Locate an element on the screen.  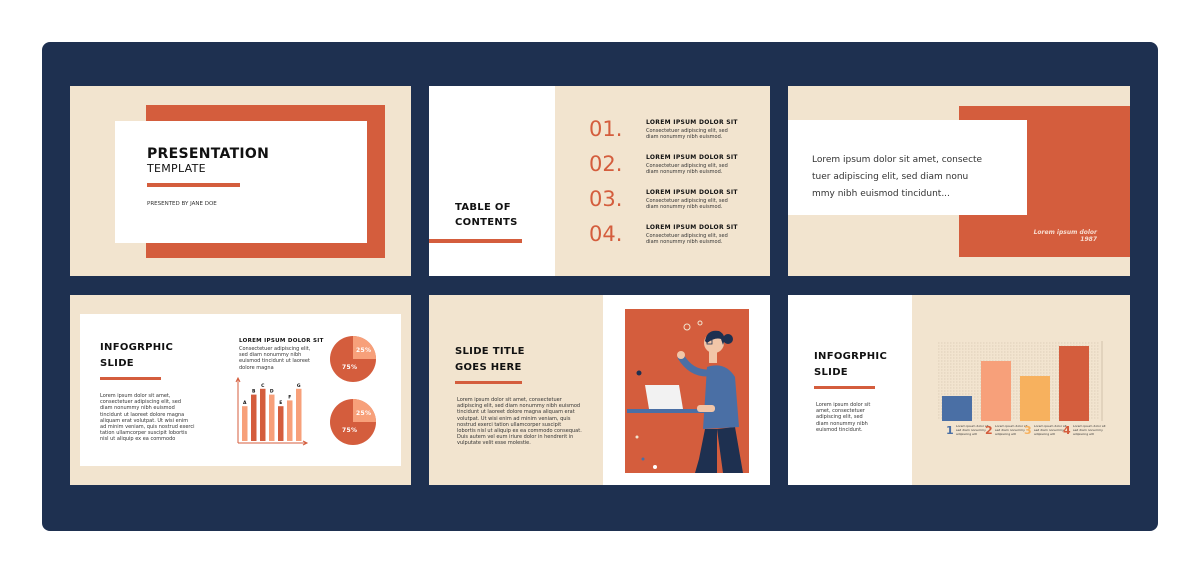
bar-g is located at coordinates (299, 414).